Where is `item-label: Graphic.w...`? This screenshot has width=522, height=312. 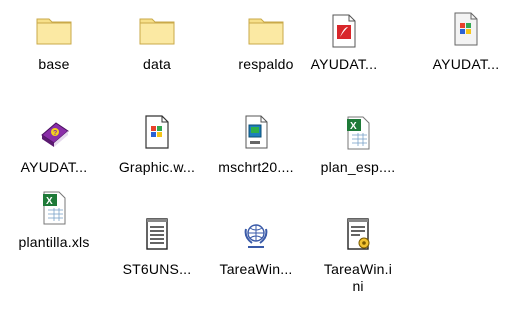
item-label: Graphic.w... is located at coordinates (157, 167).